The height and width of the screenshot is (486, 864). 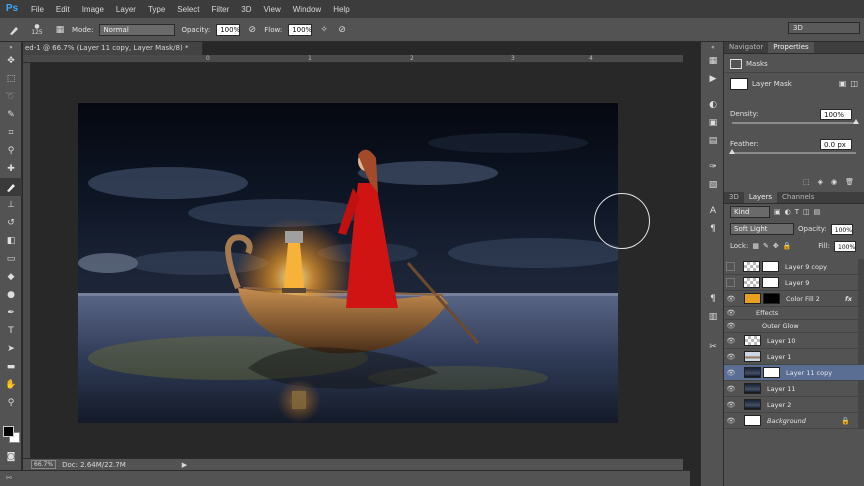 What do you see at coordinates (834, 182) in the screenshot?
I see `toggle-mask-icon: ◉` at bounding box center [834, 182].